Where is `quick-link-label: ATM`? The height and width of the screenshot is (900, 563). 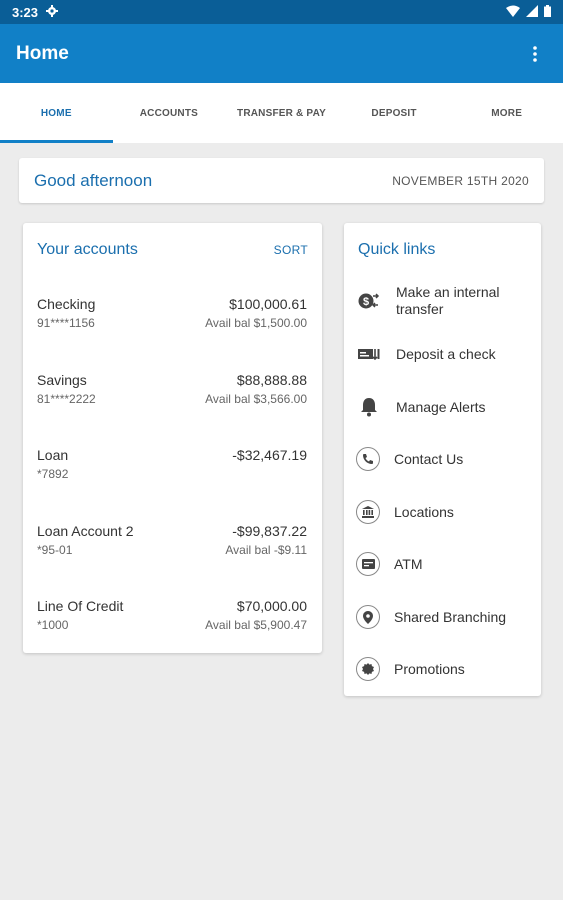 quick-link-label: ATM is located at coordinates (408, 563).